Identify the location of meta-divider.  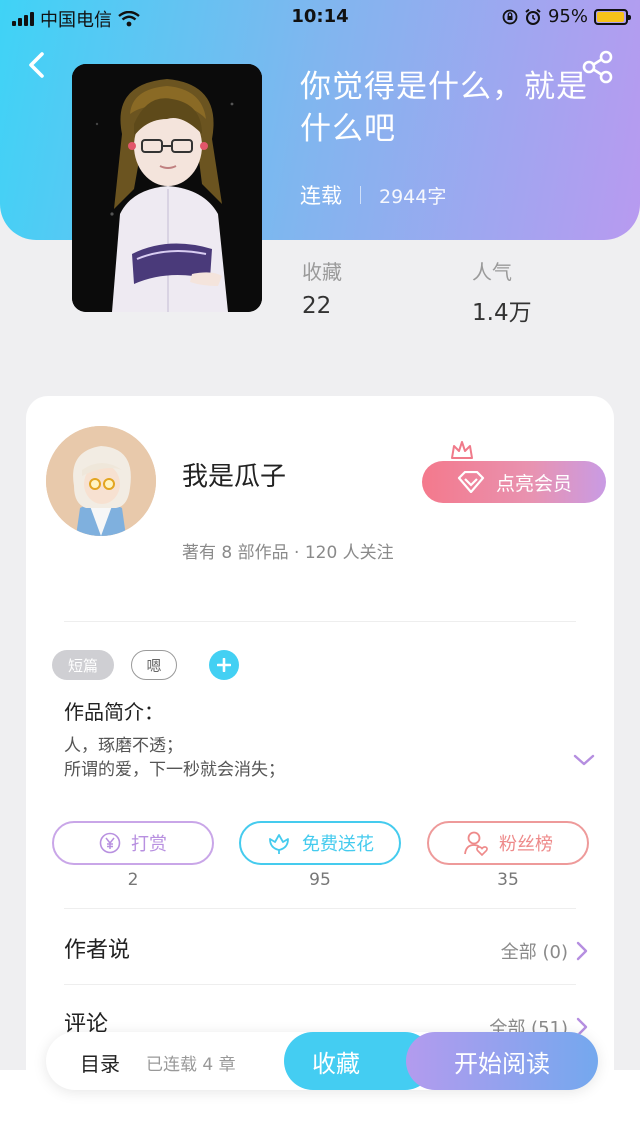
(360, 195).